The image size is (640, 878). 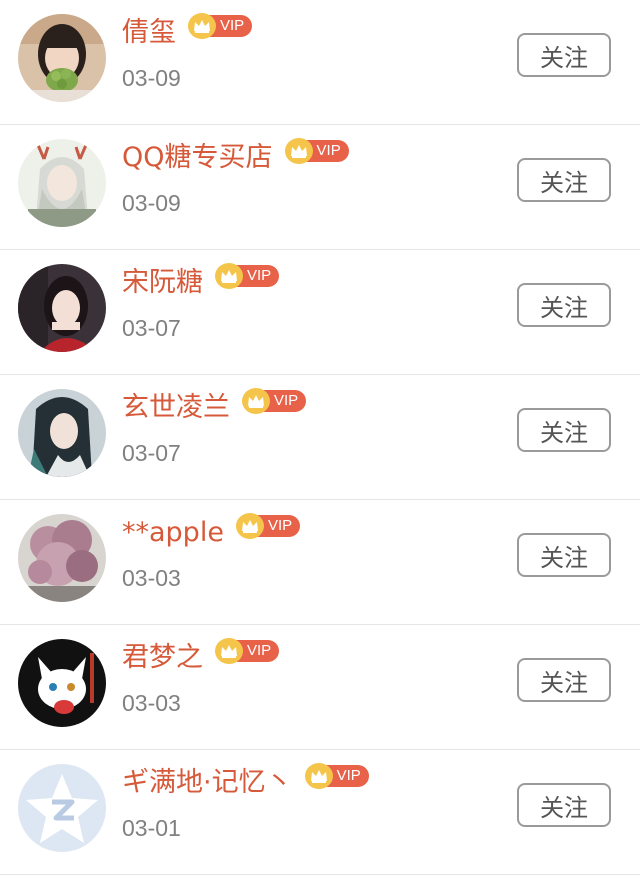 I want to click on girl-with-grapes-avatar, so click(x=62, y=58).